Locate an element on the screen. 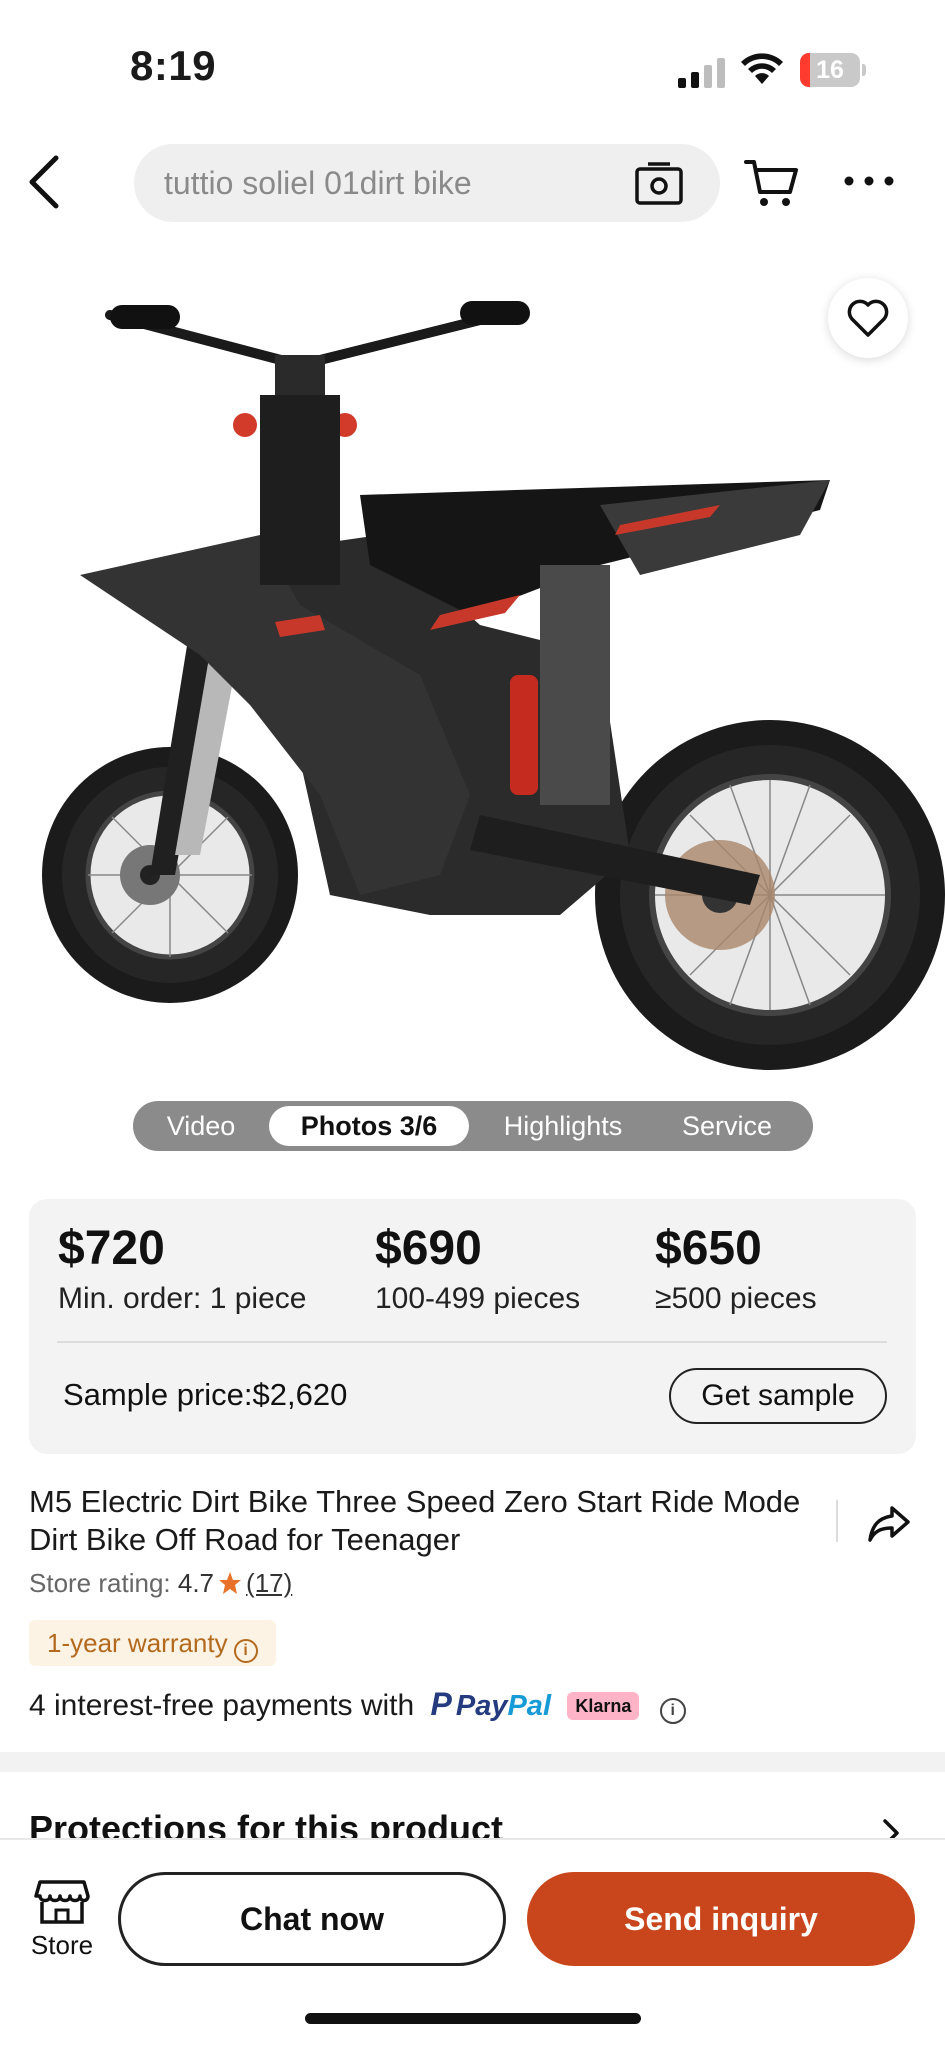  share-icon is located at coordinates (889, 1523).